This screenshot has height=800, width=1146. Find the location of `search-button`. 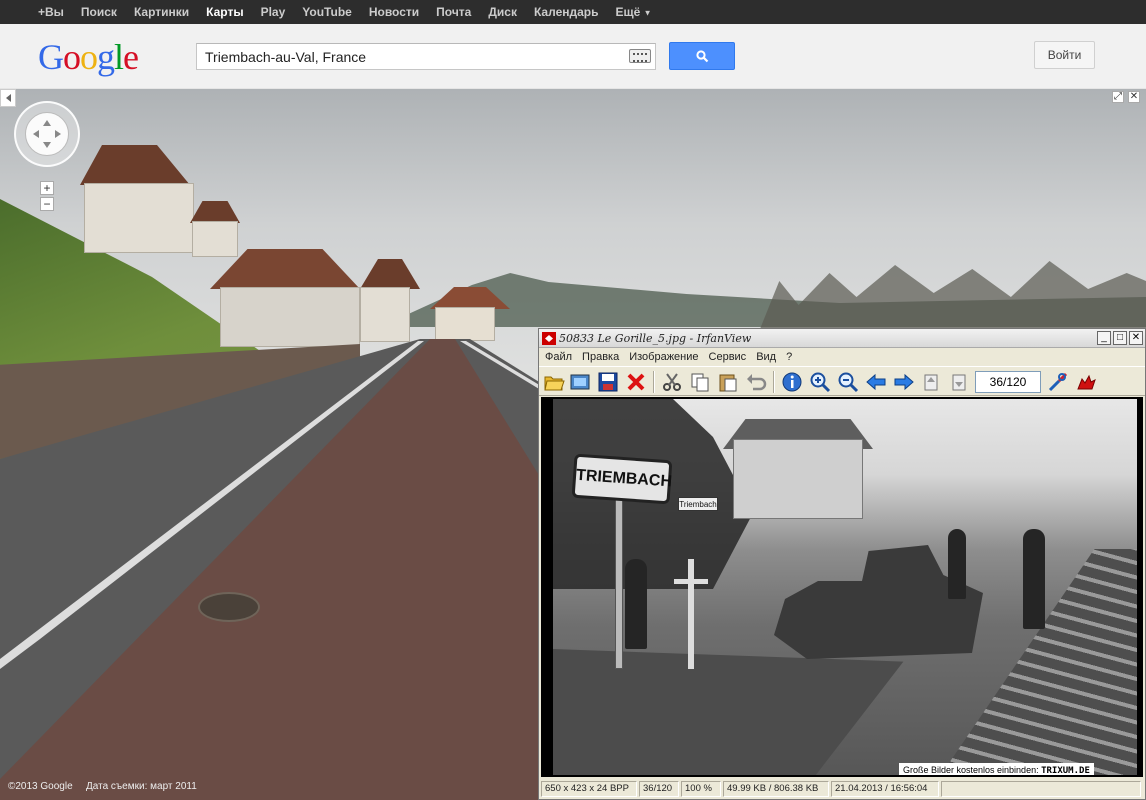

search-button is located at coordinates (702, 56).